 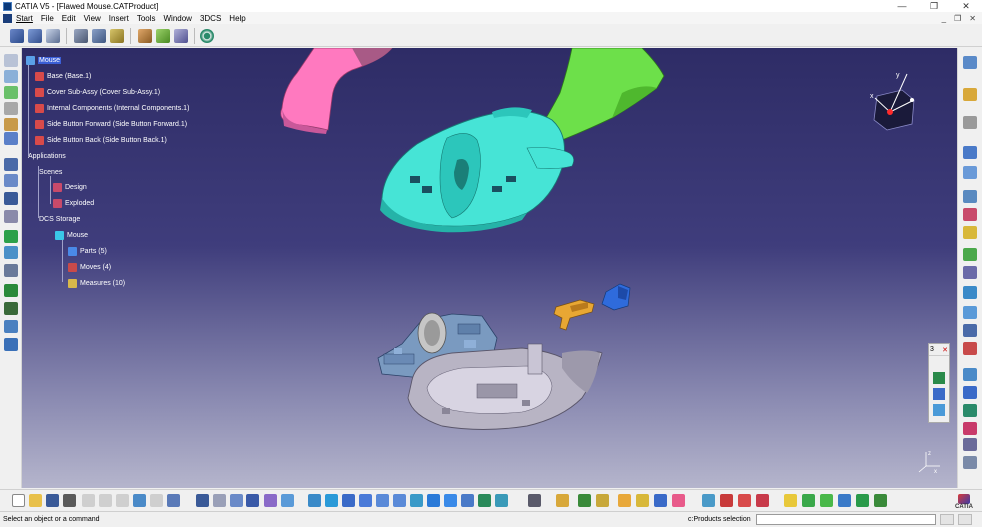 What do you see at coordinates (11, 236) in the screenshot?
I see `check-icon` at bounding box center [11, 236].